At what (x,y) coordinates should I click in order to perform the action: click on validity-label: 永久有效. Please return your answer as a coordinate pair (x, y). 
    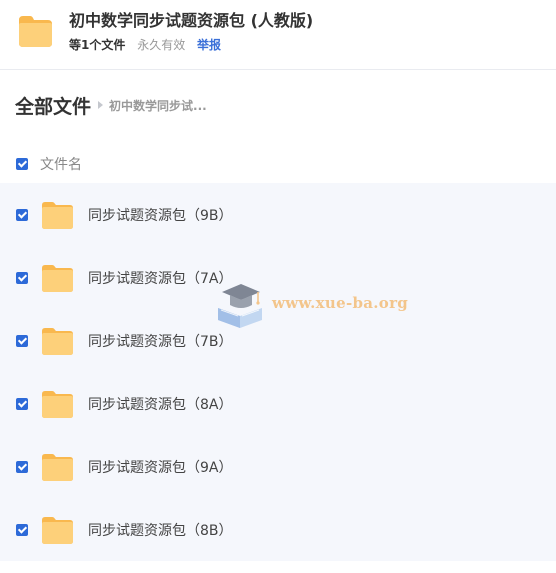
    Looking at the image, I should click on (161, 45).